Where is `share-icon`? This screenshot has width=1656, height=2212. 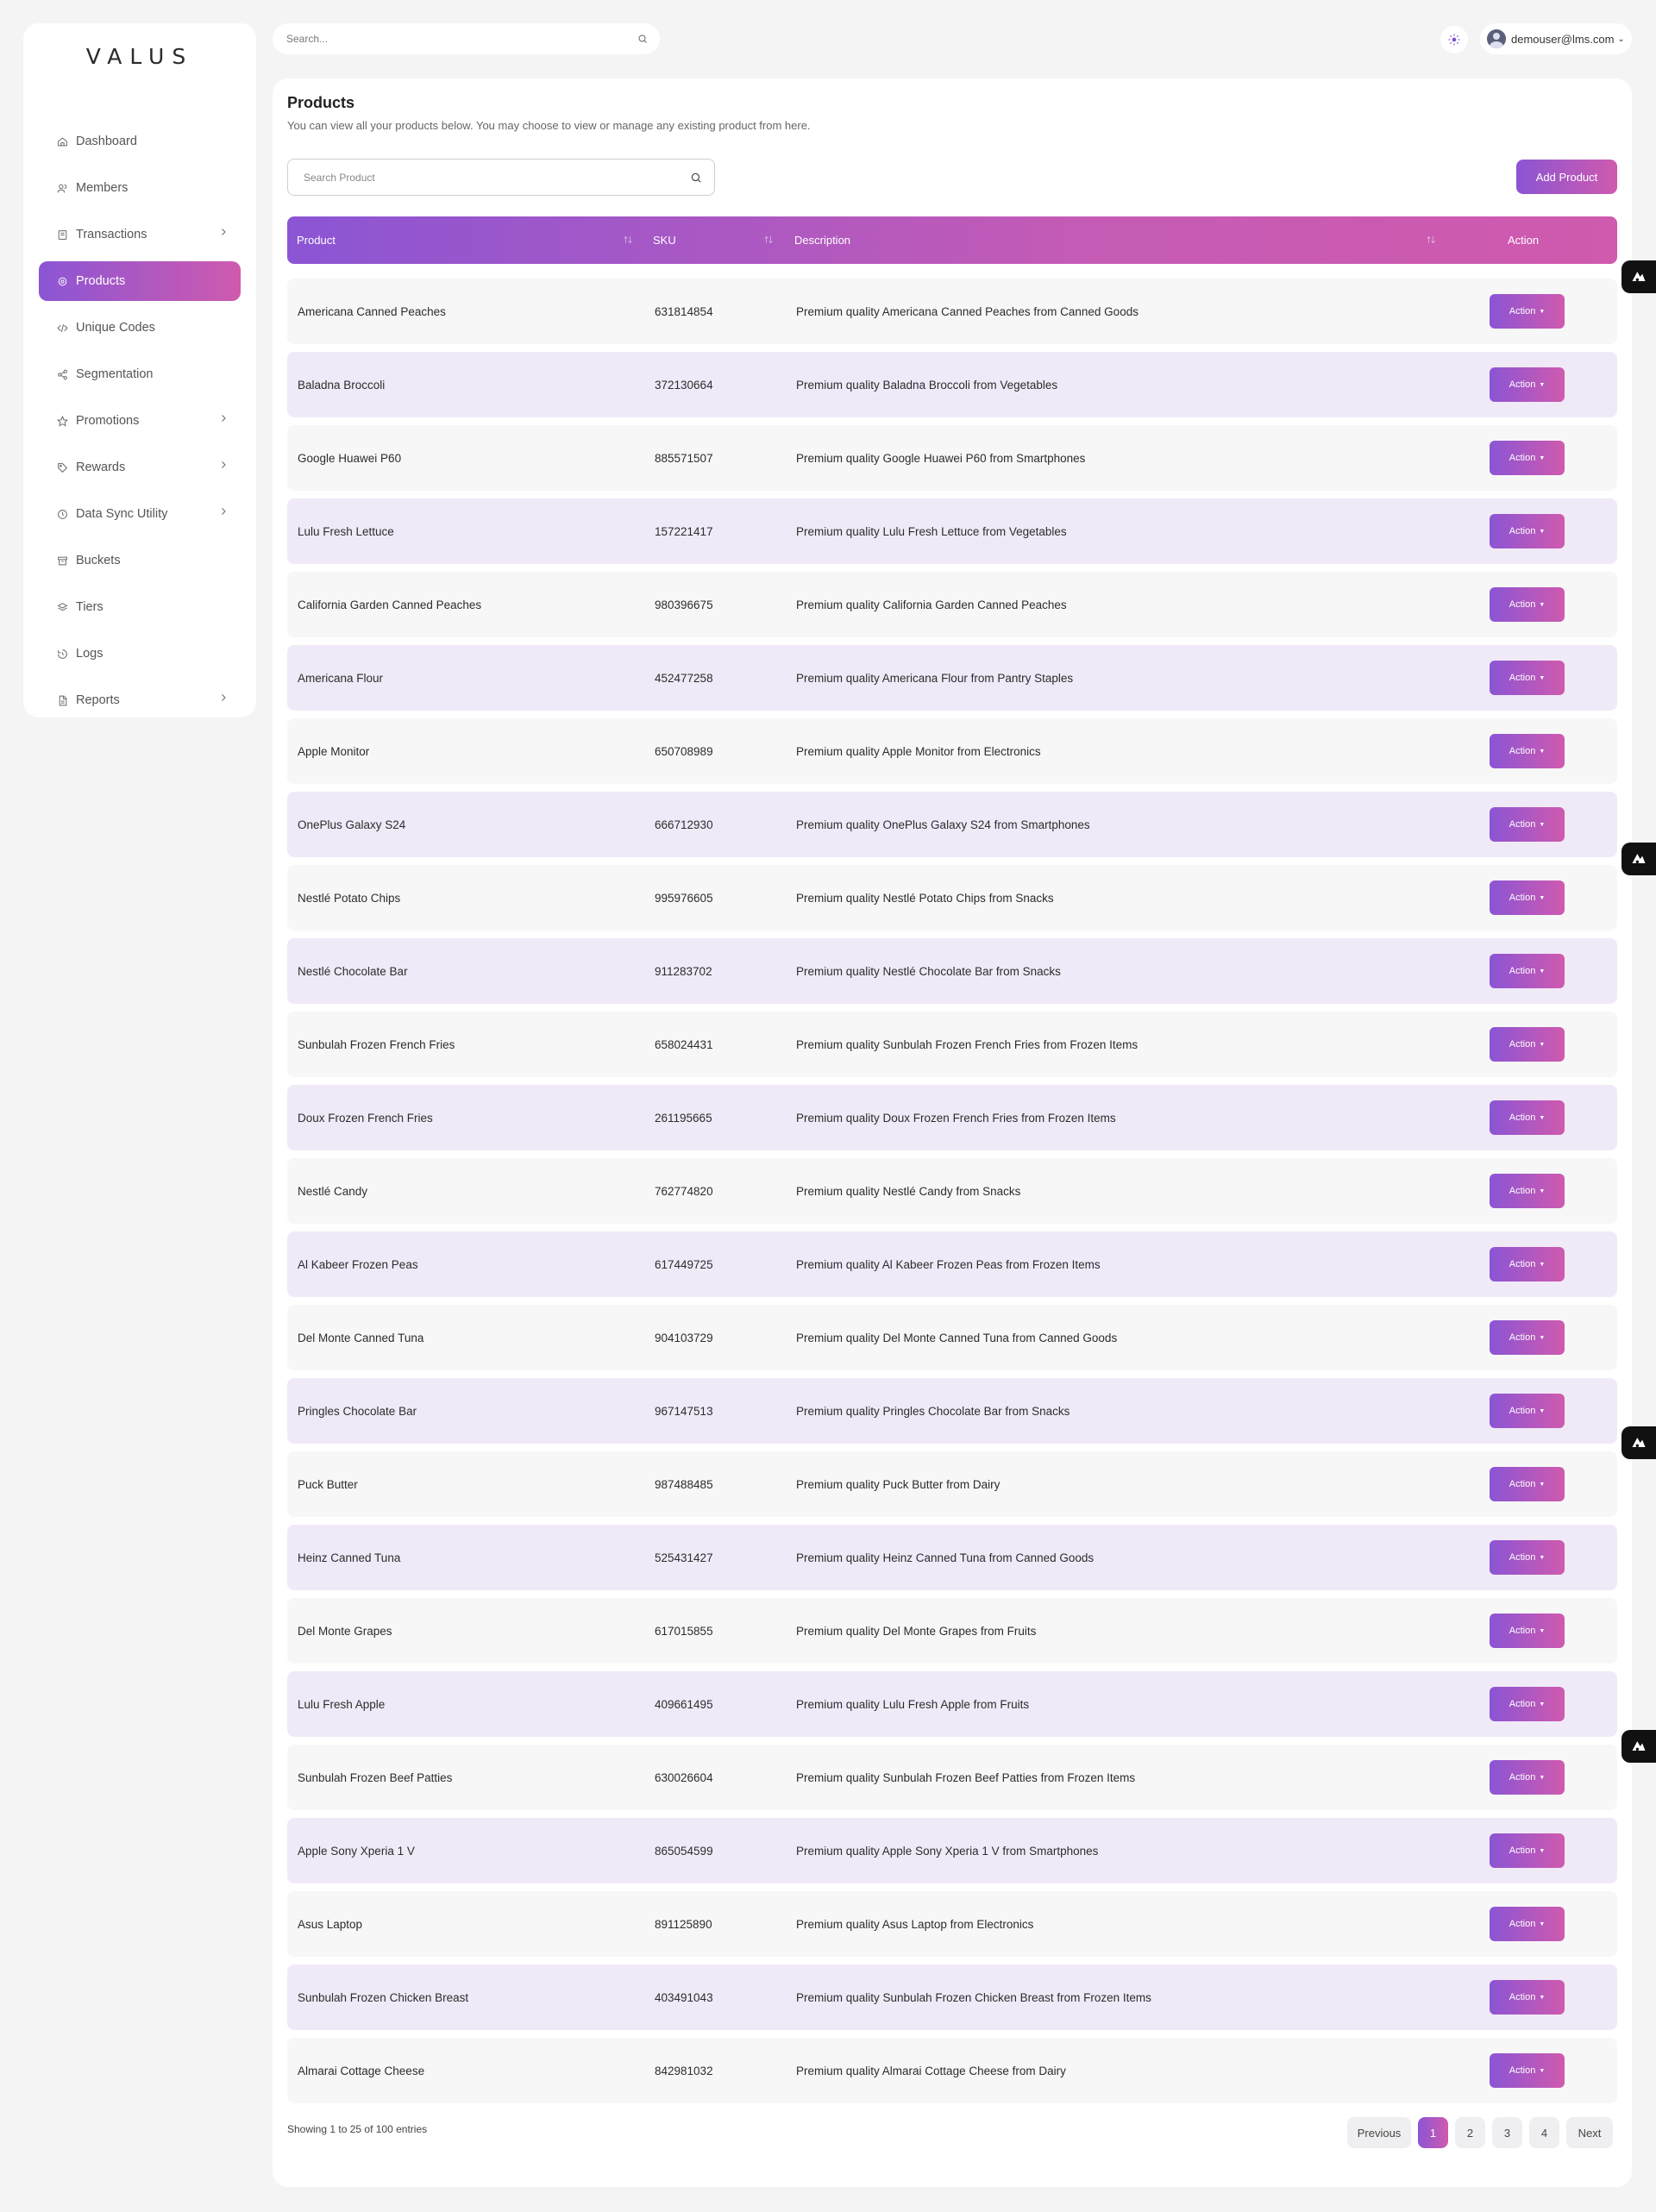
share-icon is located at coordinates (62, 374).